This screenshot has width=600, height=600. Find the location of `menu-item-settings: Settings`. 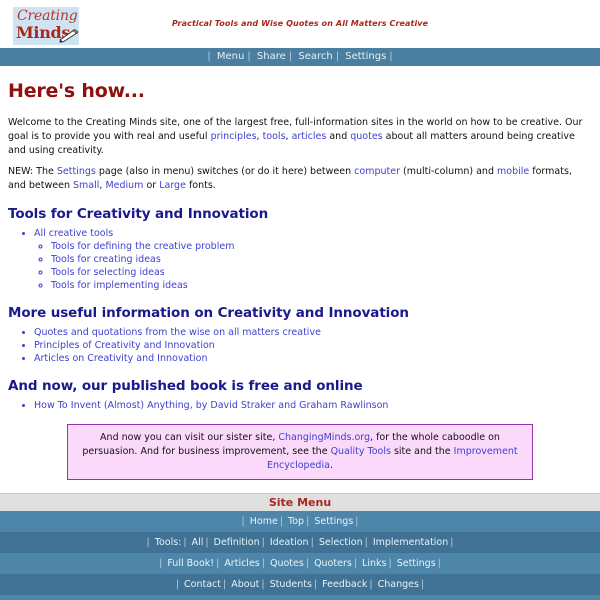

menu-item-settings: Settings is located at coordinates (333, 521).